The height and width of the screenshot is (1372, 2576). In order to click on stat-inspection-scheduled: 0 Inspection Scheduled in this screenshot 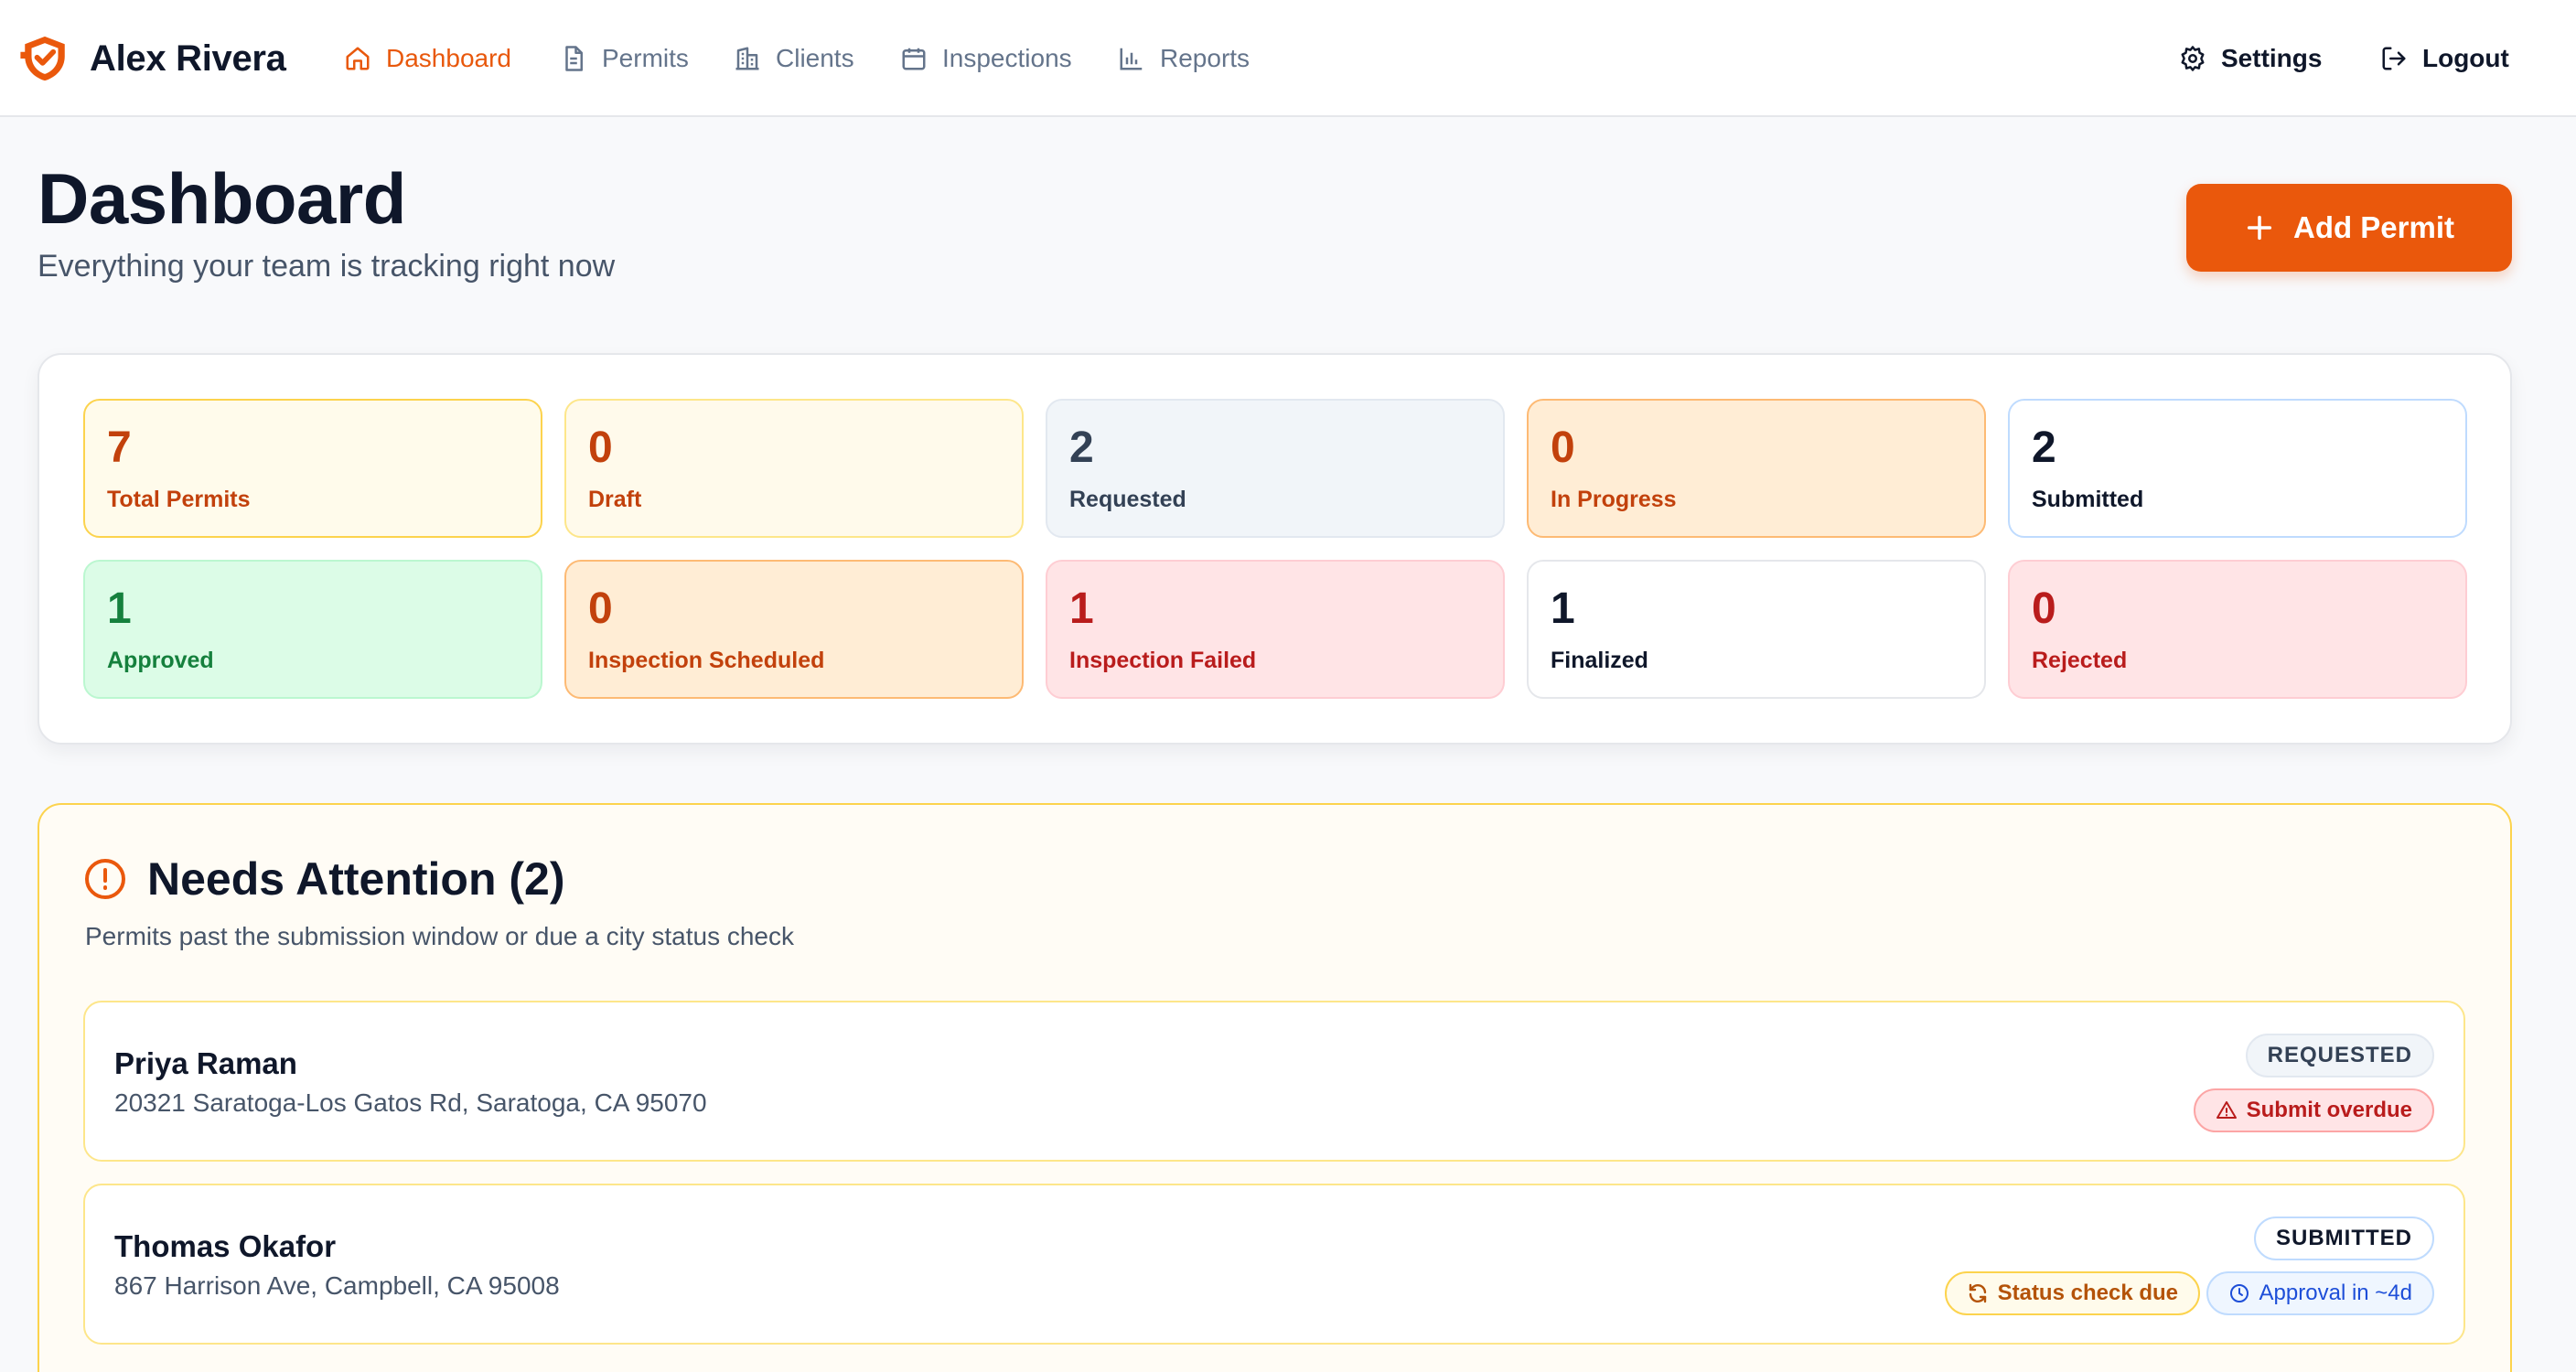, I will do `click(794, 629)`.